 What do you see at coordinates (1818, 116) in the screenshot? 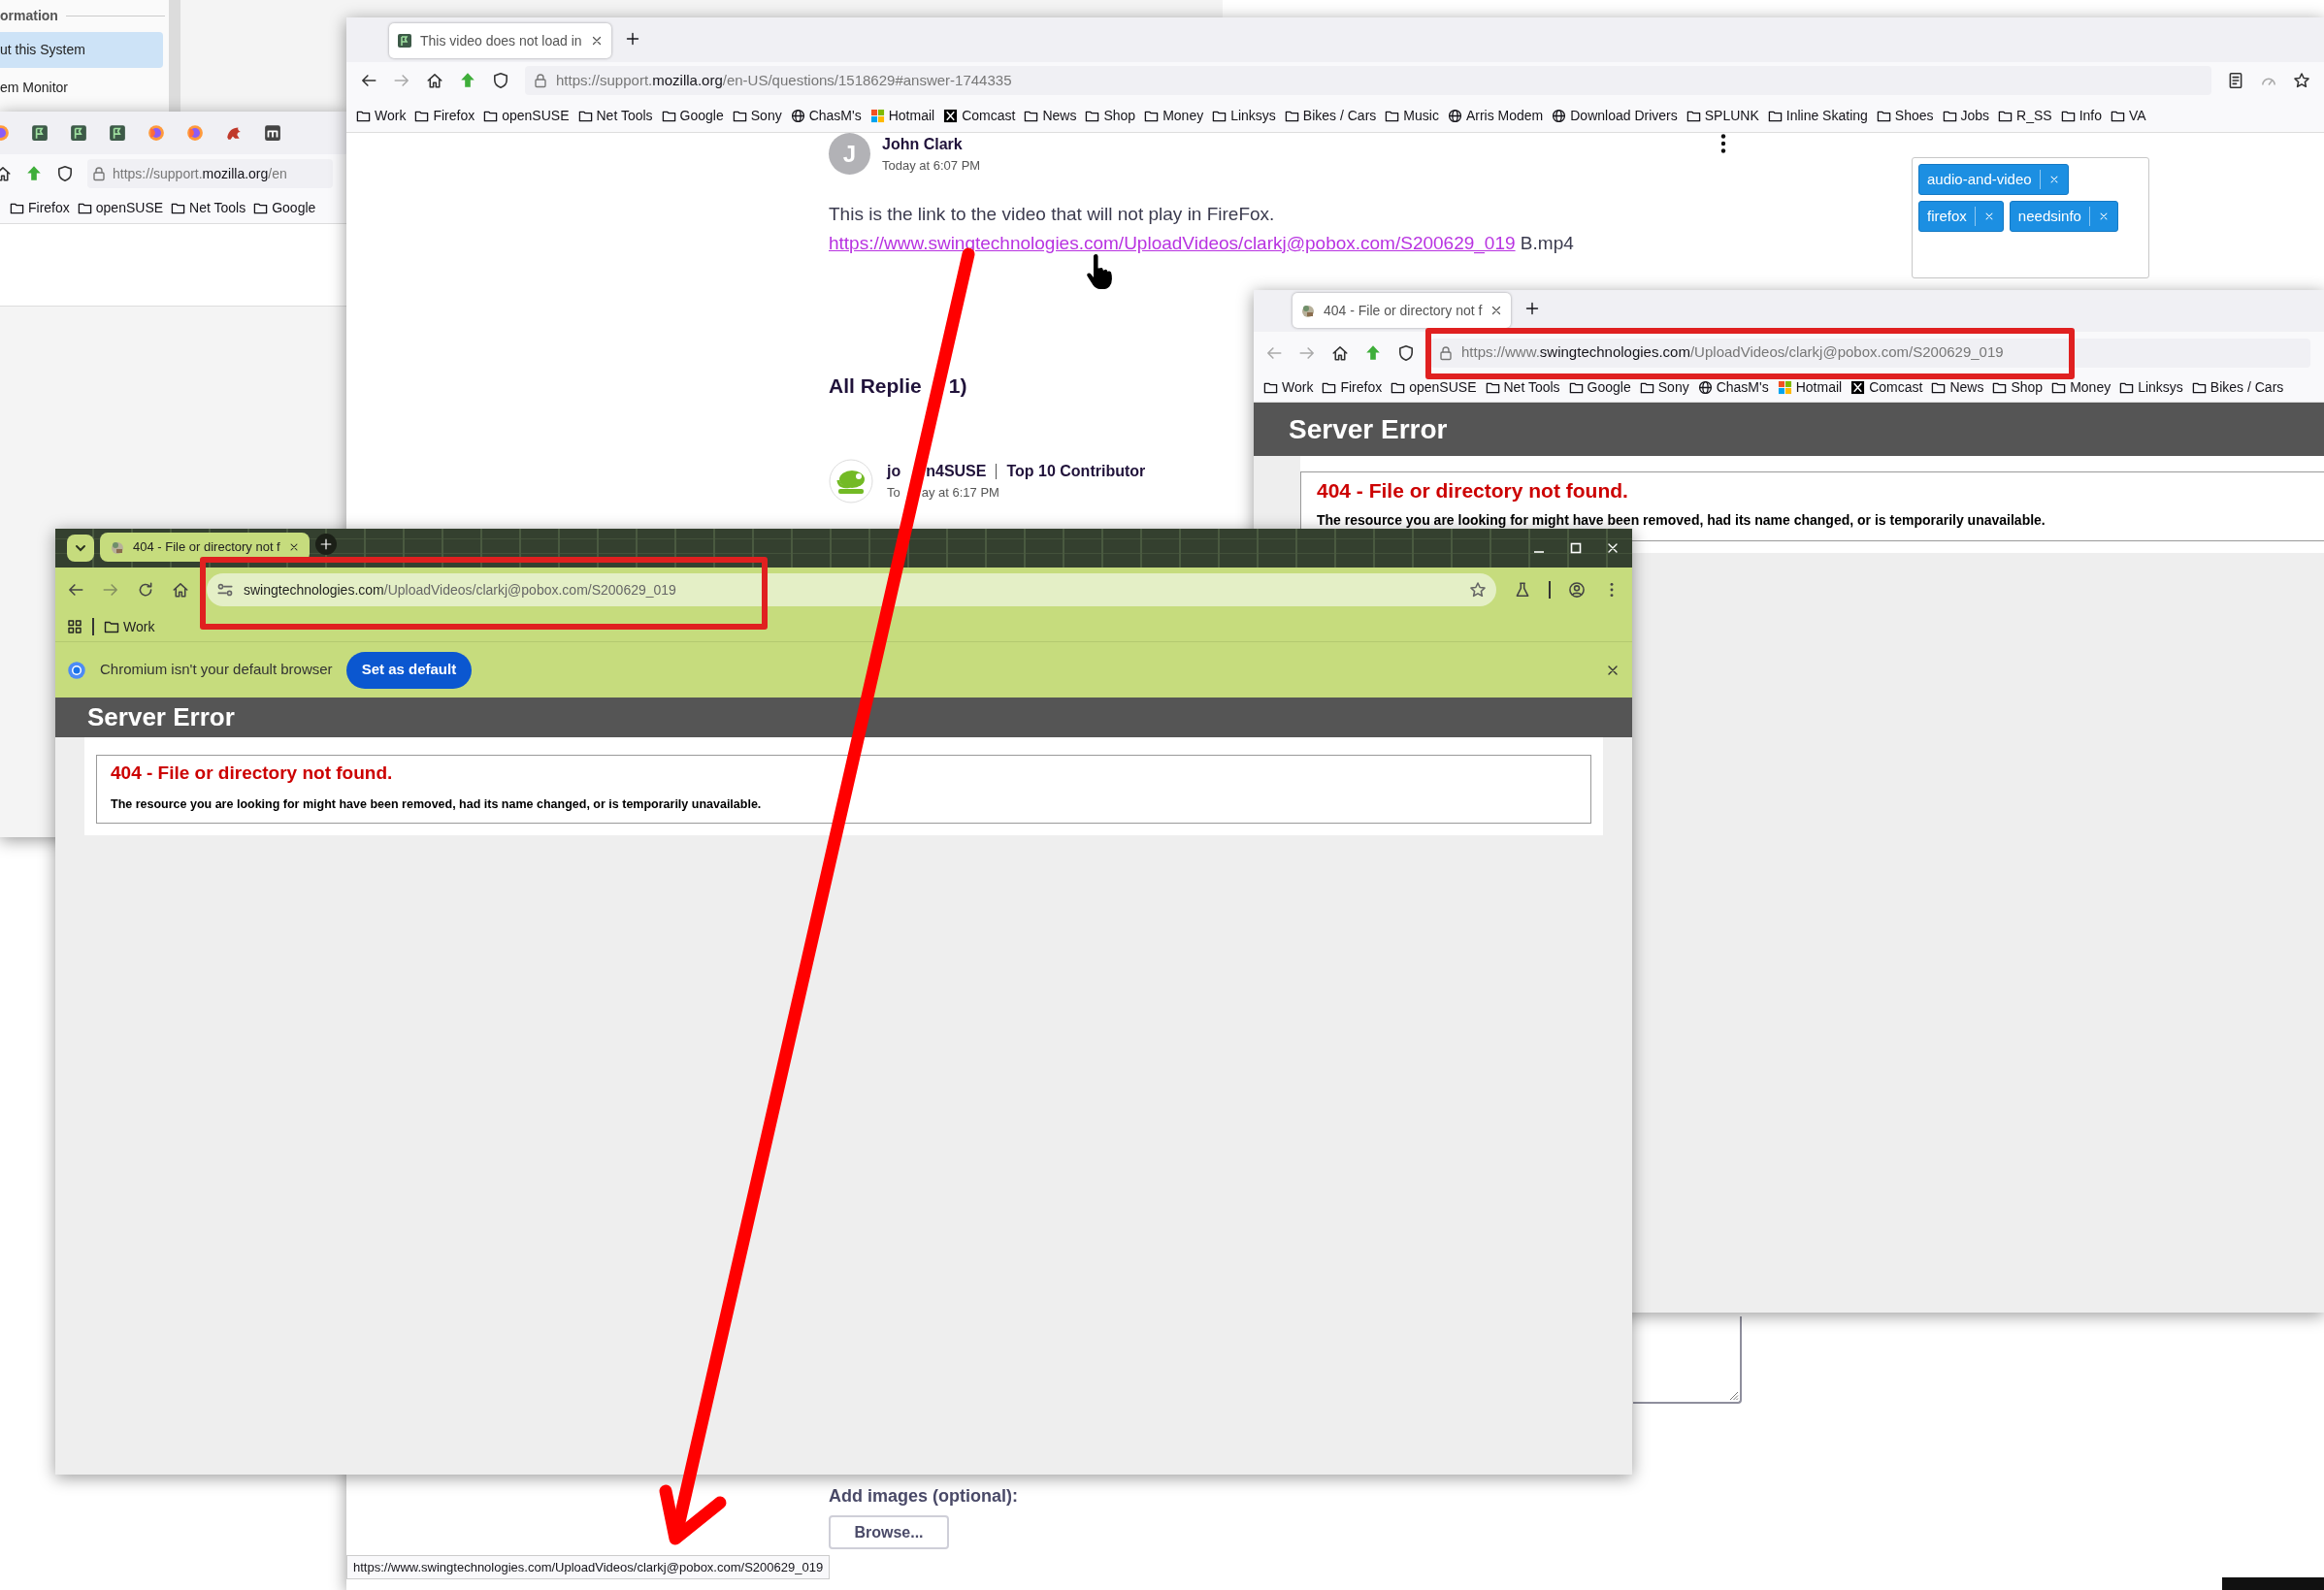
I see `bookmark: Inline Skating` at bounding box center [1818, 116].